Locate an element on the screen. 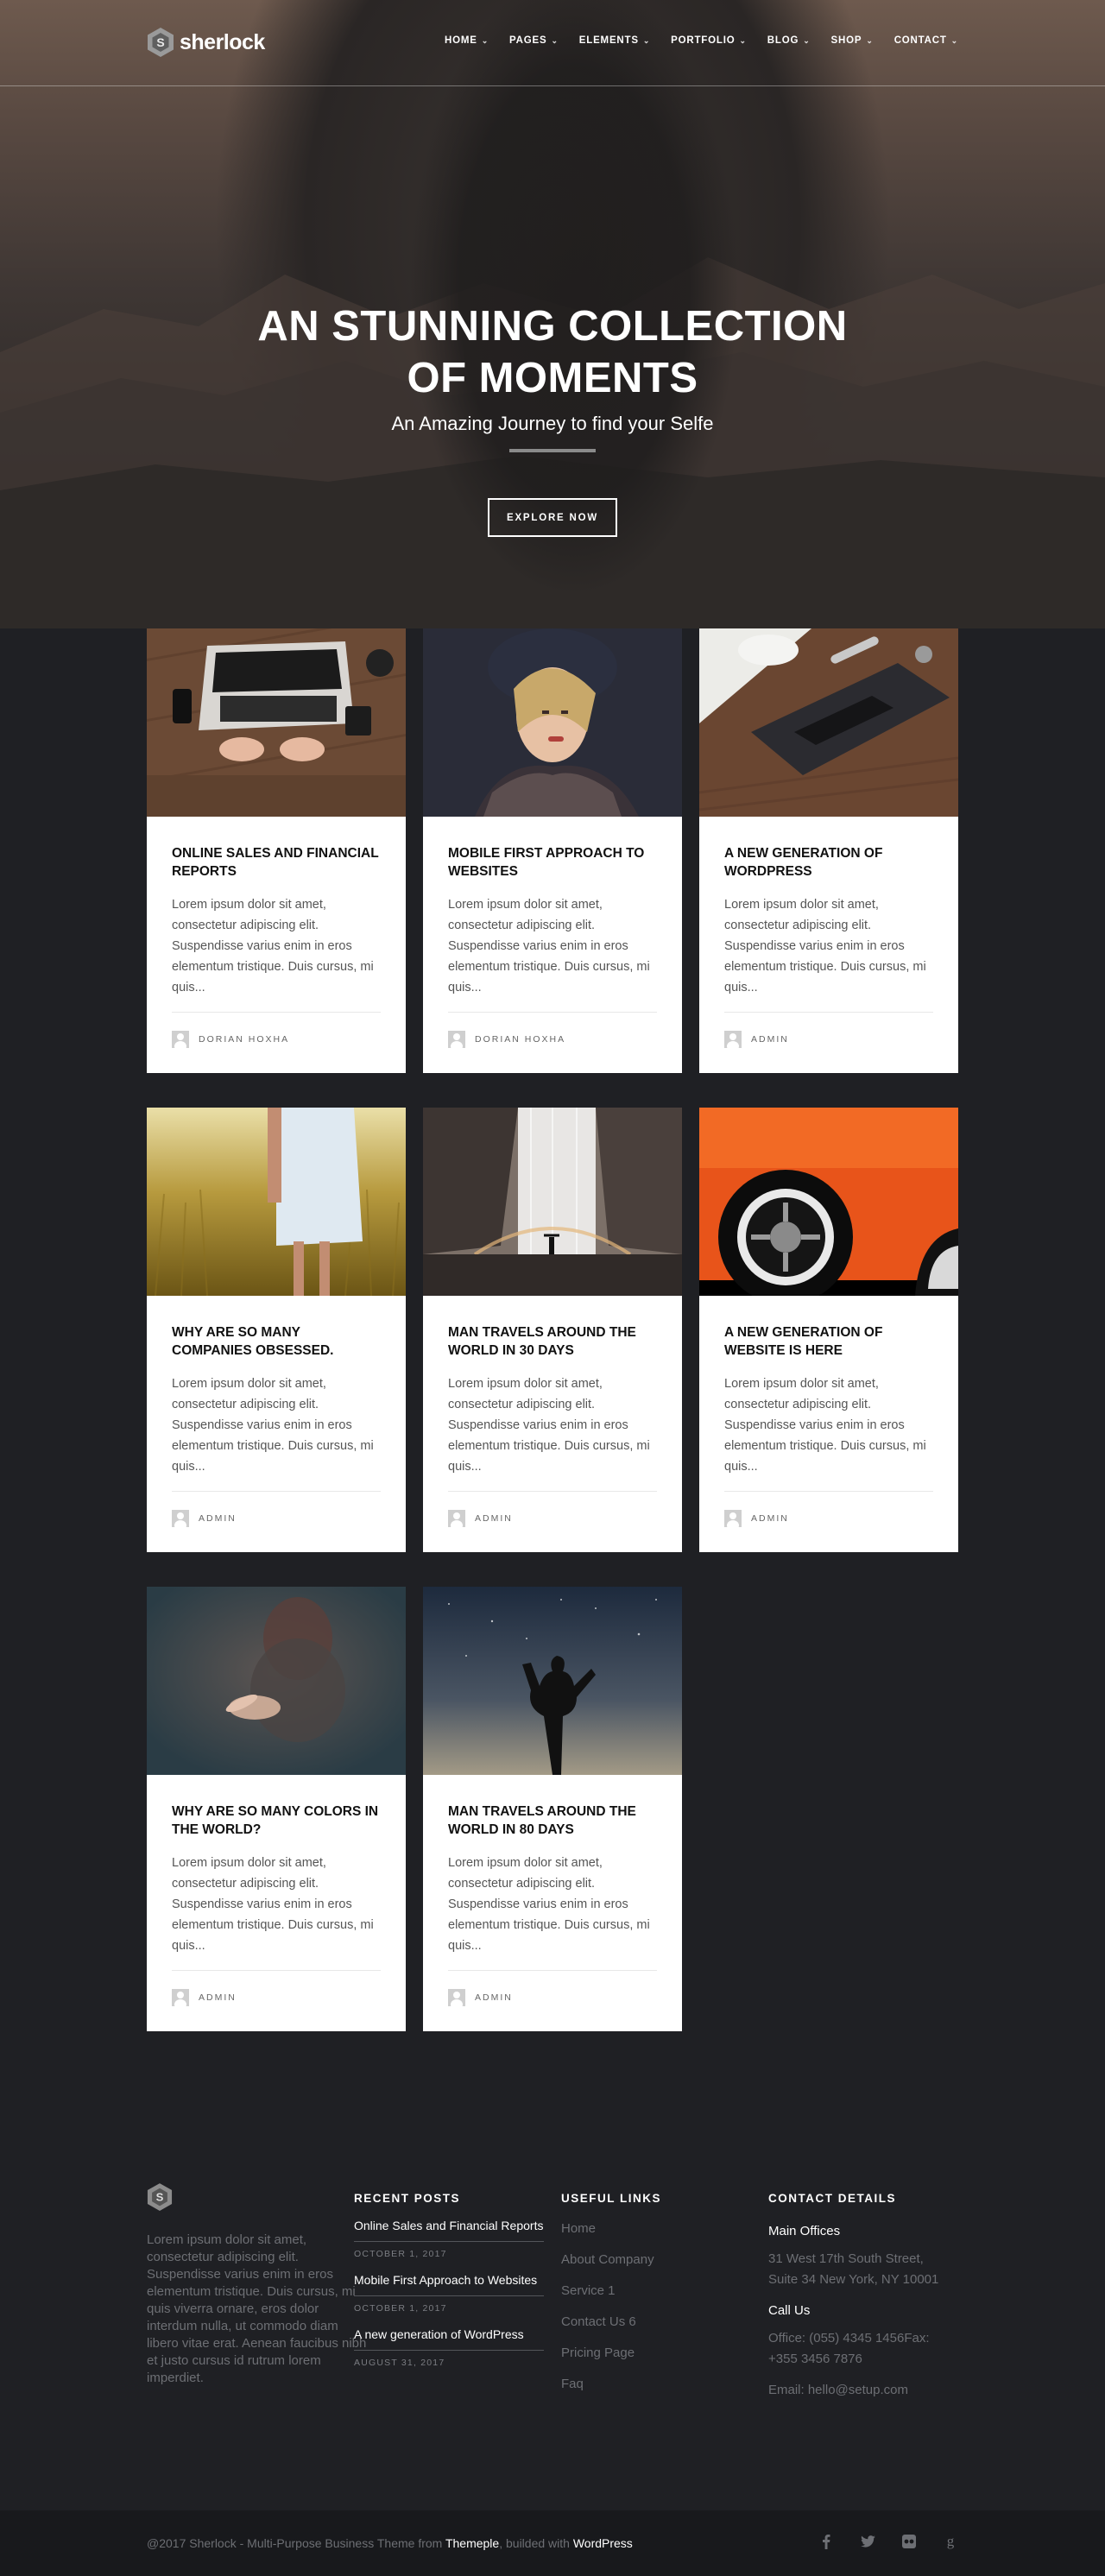 The width and height of the screenshot is (1105, 2576). footer-link-home: Home is located at coordinates (647, 2228).